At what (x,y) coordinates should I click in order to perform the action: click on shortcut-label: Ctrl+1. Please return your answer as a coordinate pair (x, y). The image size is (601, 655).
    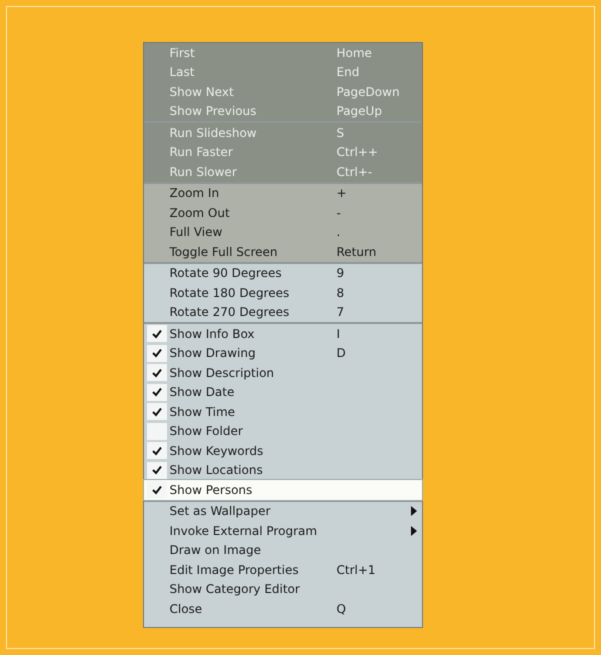
    Looking at the image, I should click on (356, 569).